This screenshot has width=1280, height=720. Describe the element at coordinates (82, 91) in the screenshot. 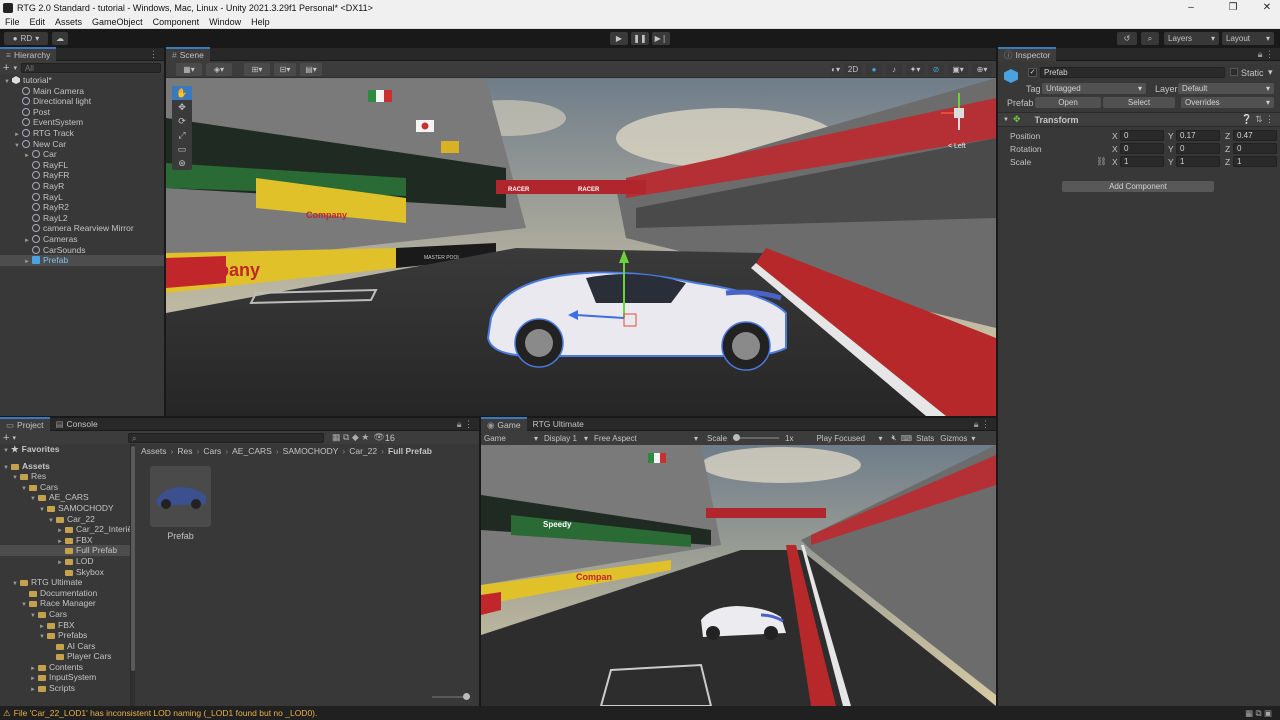

I see `hierarchy-item: Main Camera` at that location.